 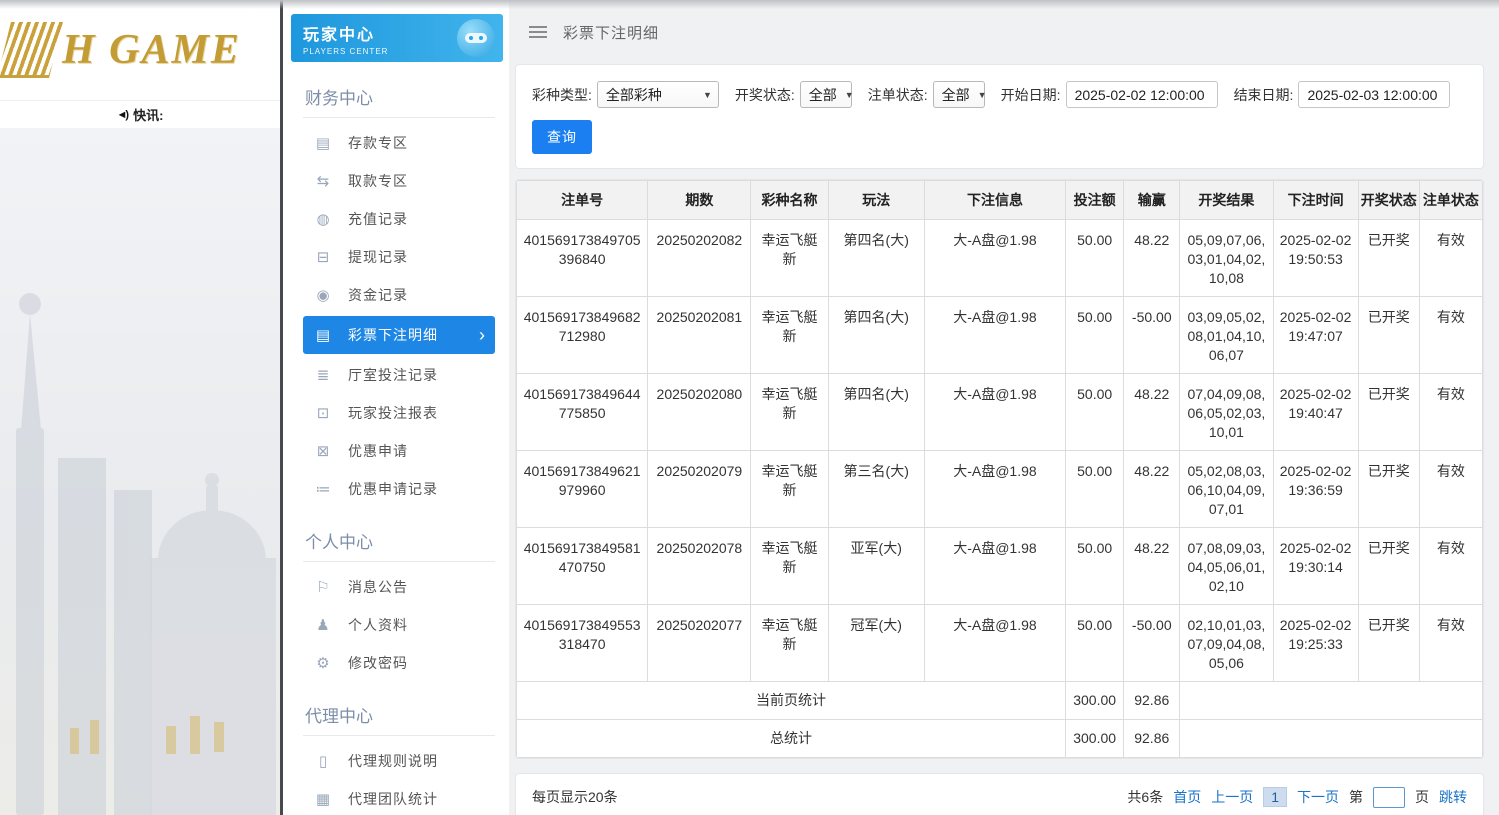 What do you see at coordinates (1374, 94) in the screenshot?
I see `end-date-input` at bounding box center [1374, 94].